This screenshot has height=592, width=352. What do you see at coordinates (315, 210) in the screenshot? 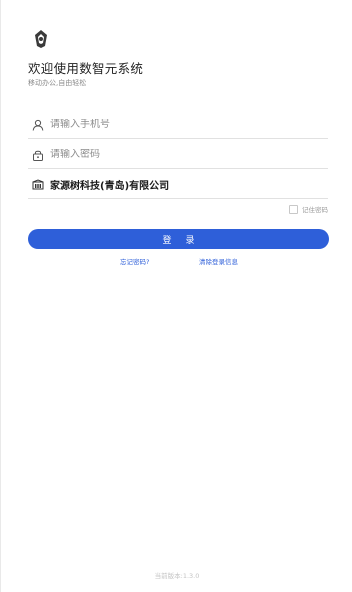
I see `remember-label: 记住密码` at bounding box center [315, 210].